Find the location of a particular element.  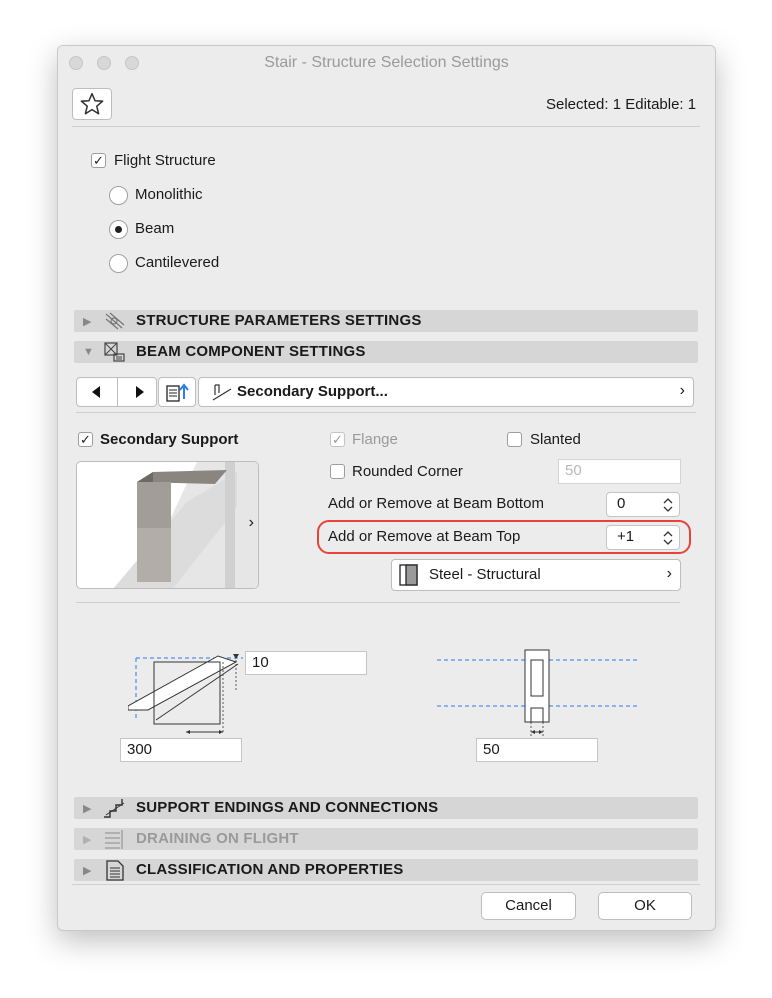

beam-top-stepper: +1 is located at coordinates (643, 537).